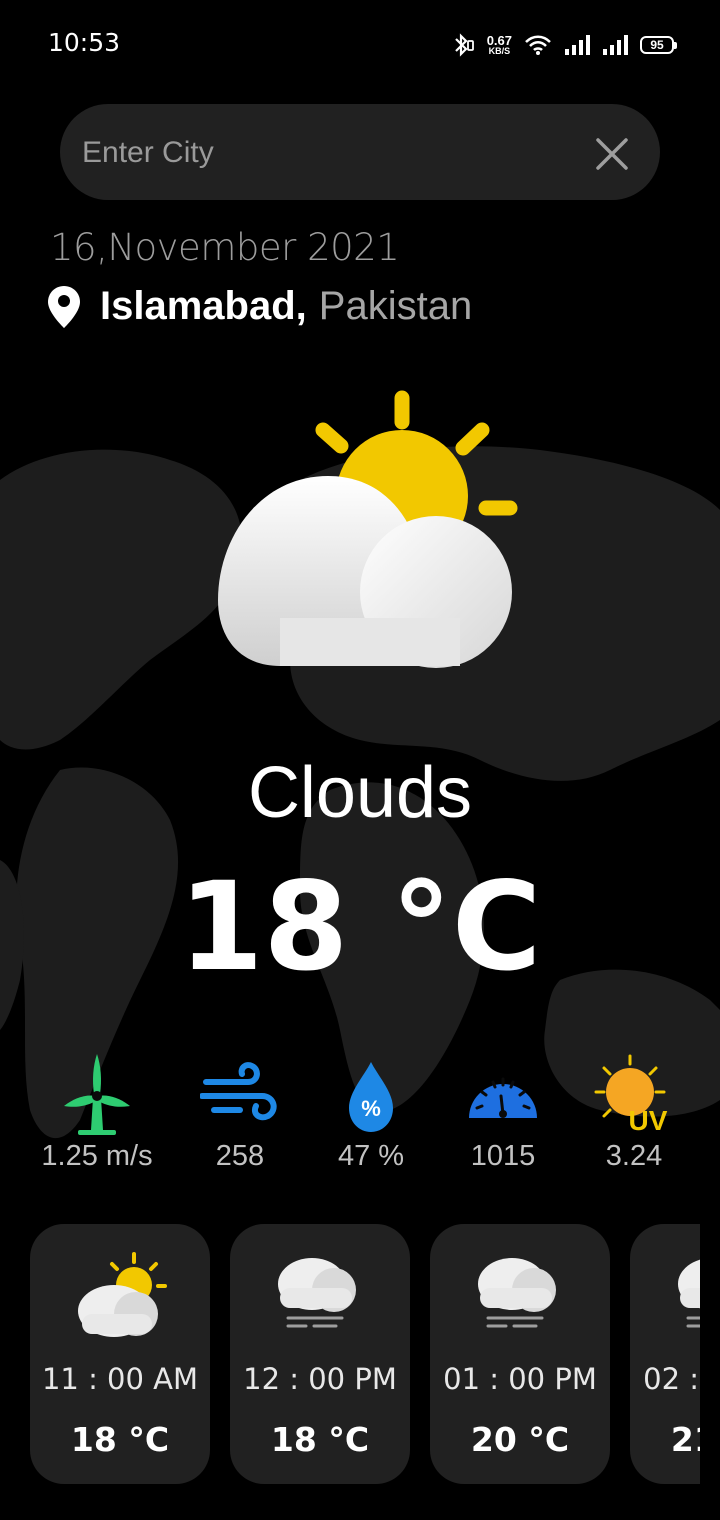 Image resolution: width=720 pixels, height=1520 pixels. What do you see at coordinates (360, 44) in the screenshot?
I see `status-bar: 10:53 0.67 KB/S 95` at bounding box center [360, 44].